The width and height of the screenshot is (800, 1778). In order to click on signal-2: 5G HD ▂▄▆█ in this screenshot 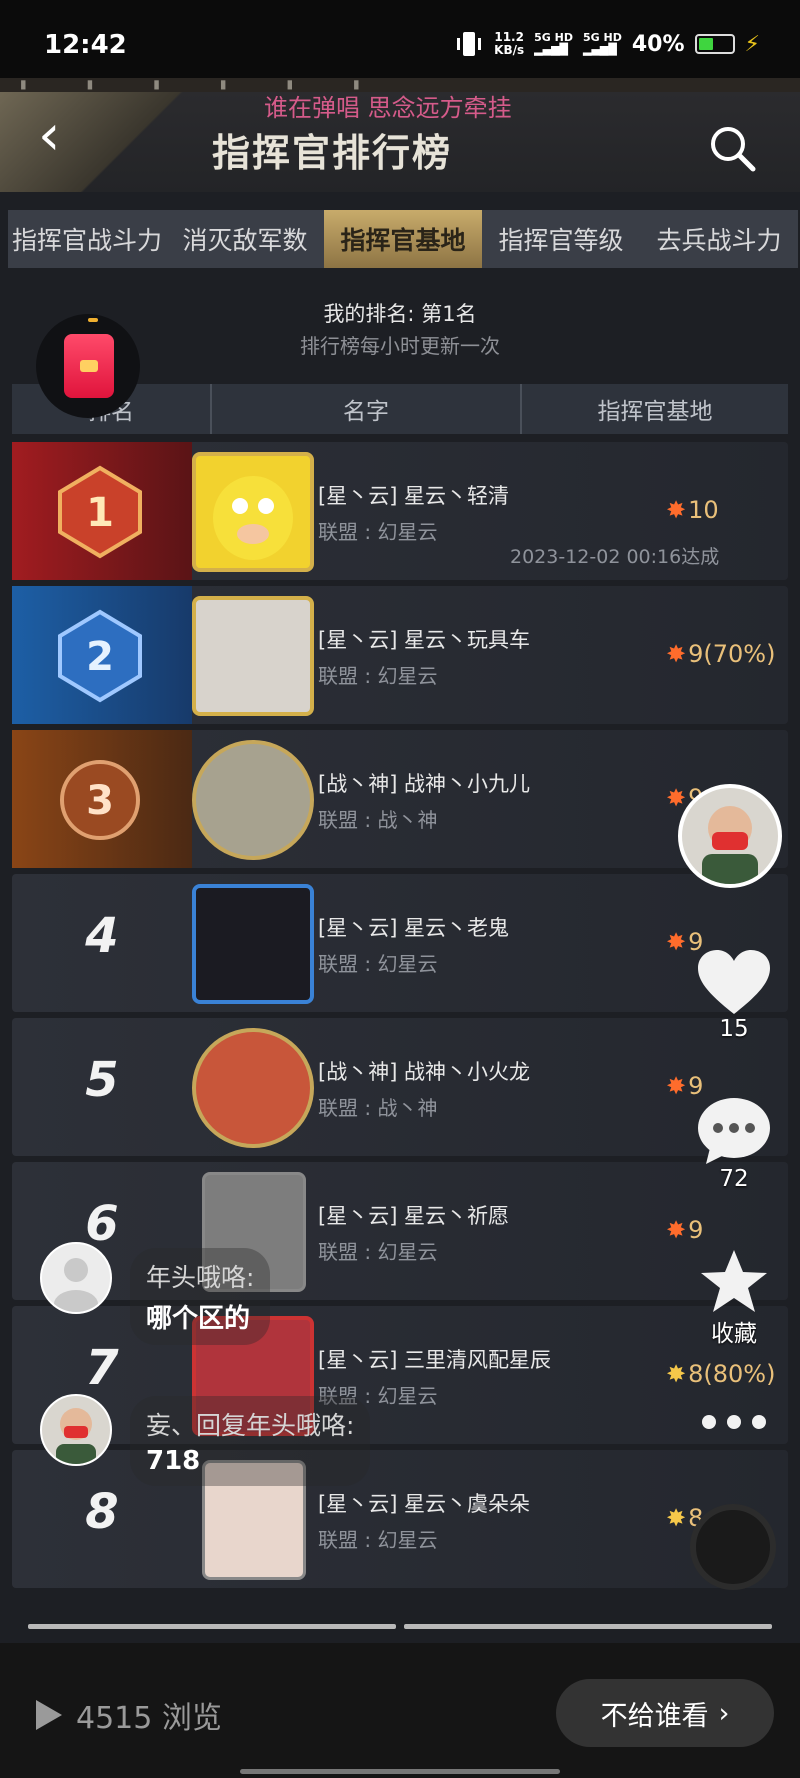, I will do `click(602, 43)`.